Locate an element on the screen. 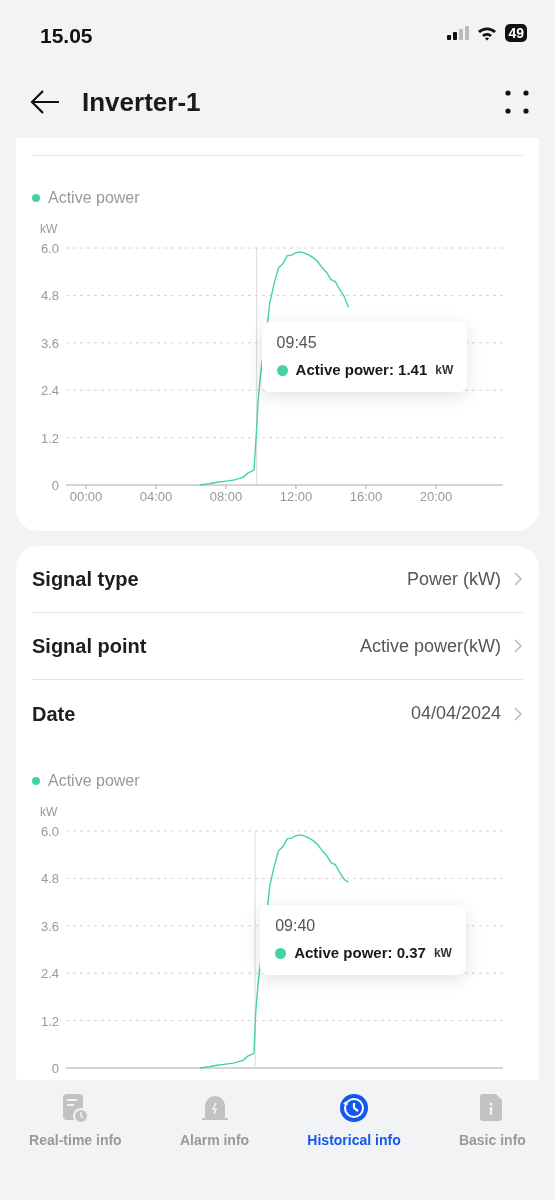 The height and width of the screenshot is (1200, 555). back-icon is located at coordinates (45, 102).